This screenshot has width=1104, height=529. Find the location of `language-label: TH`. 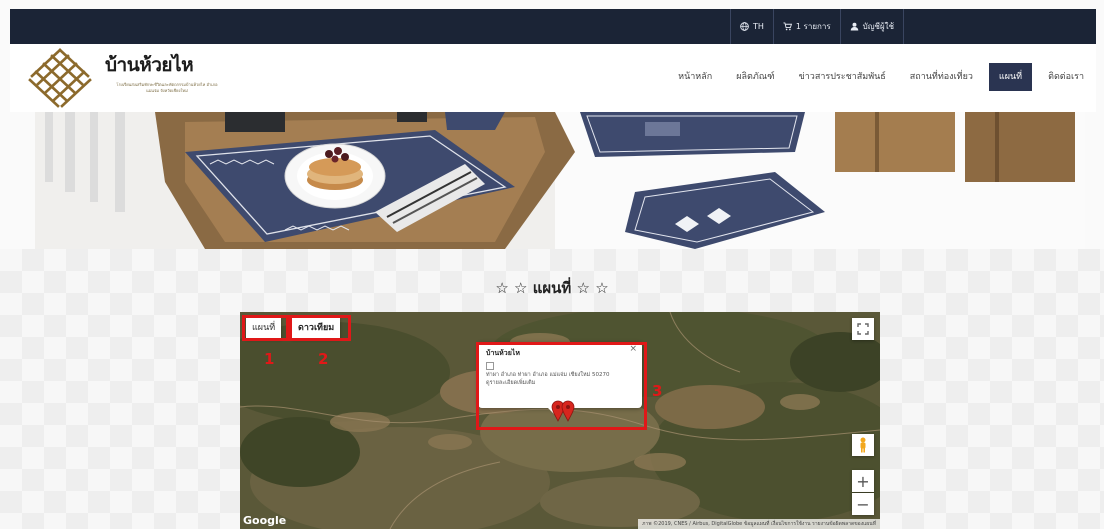

language-label: TH is located at coordinates (758, 26).